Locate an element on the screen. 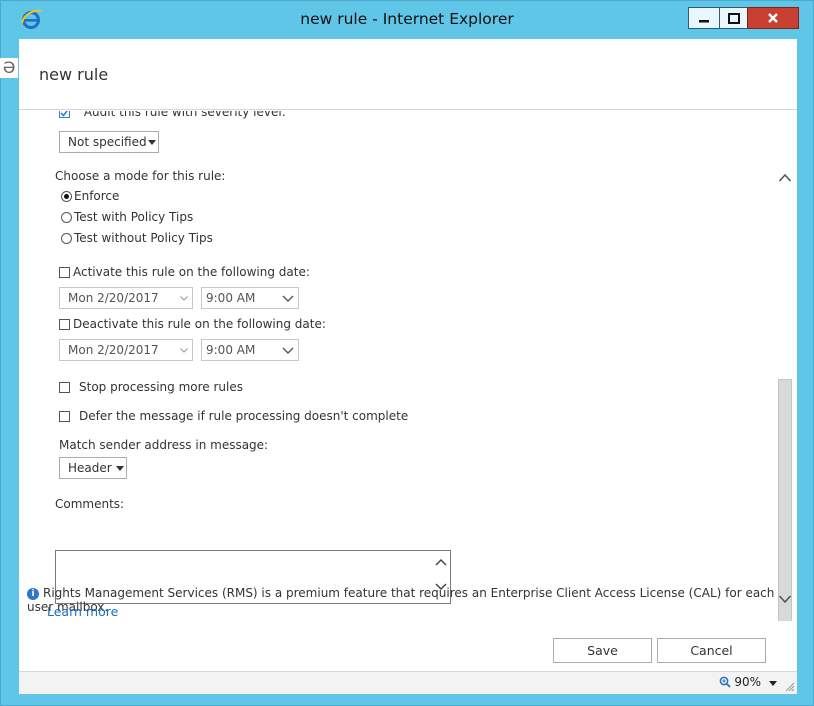 This screenshot has height=706, width=814. audit-row: Audit this rule with severity level: is located at coordinates (172, 115).